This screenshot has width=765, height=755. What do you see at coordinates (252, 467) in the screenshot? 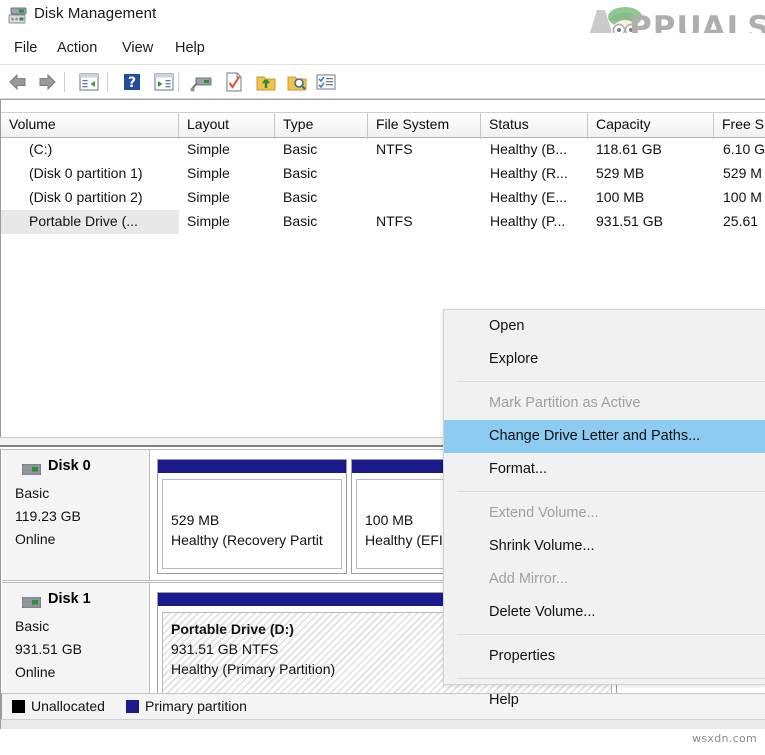
I see `partition-color-bar` at bounding box center [252, 467].